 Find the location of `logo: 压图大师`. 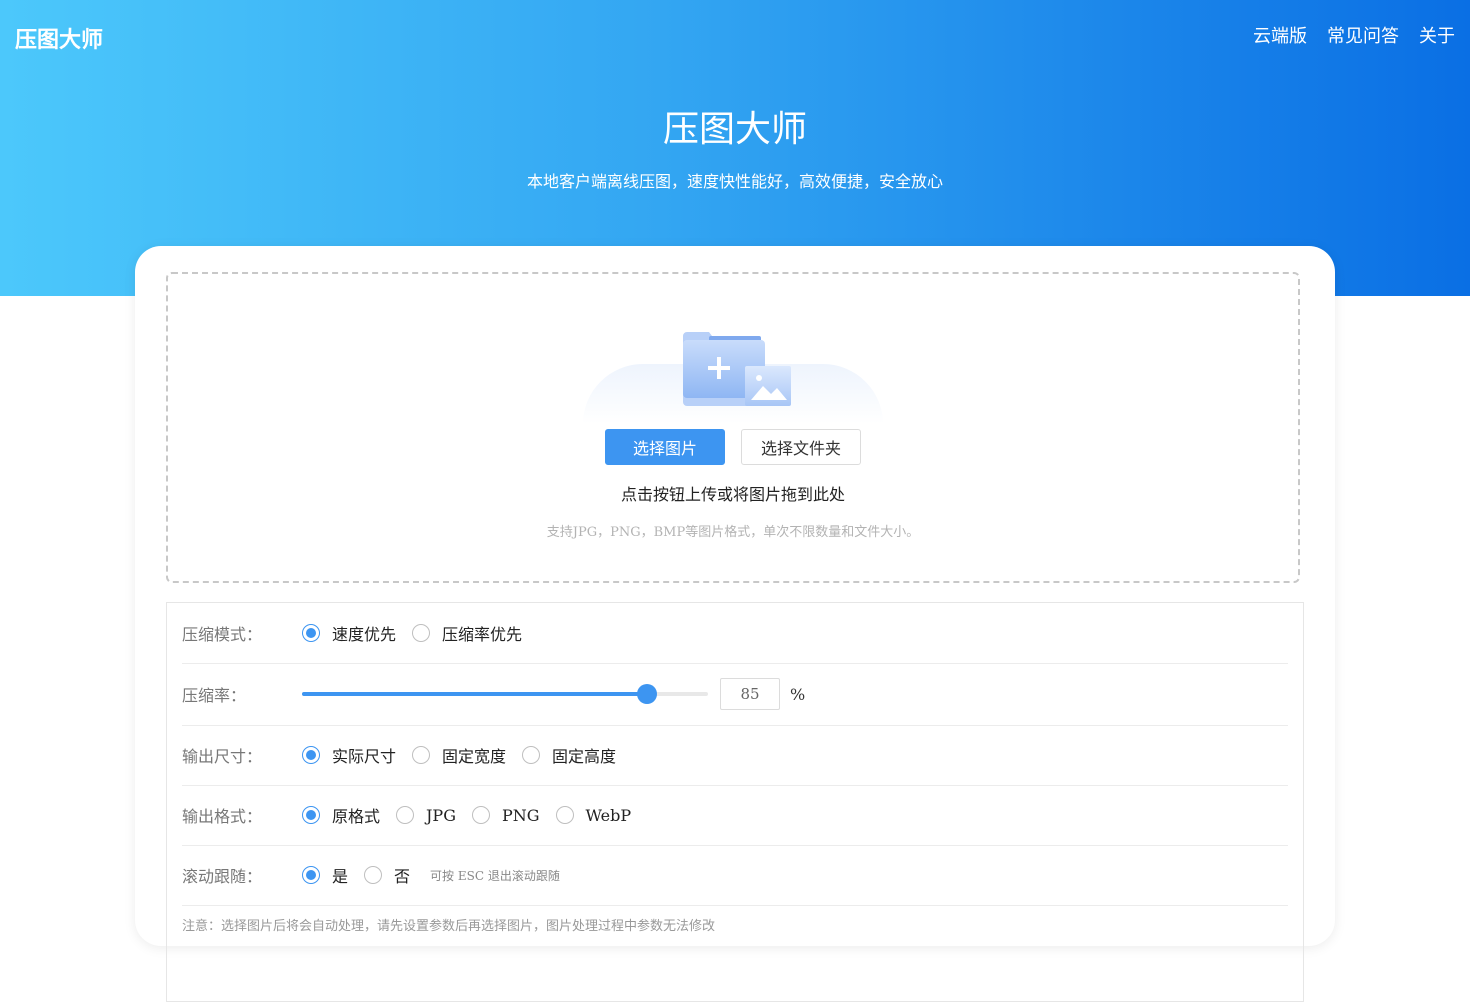

logo: 压图大师 is located at coordinates (59, 38).